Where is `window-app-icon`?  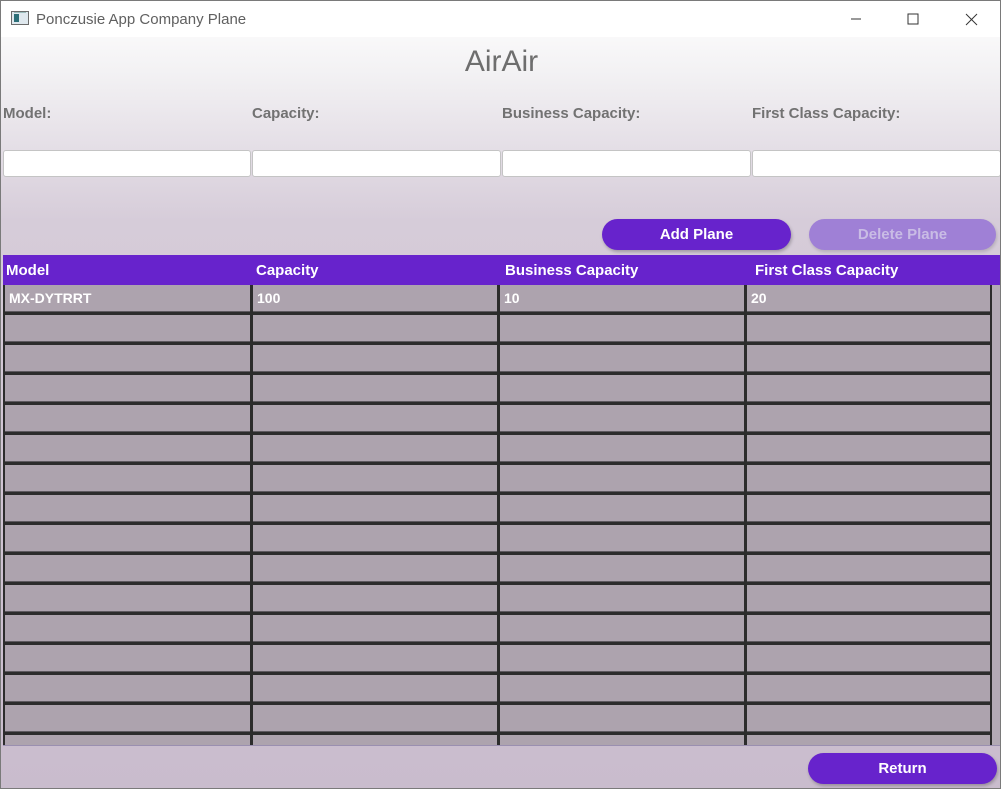
window-app-icon is located at coordinates (20, 18).